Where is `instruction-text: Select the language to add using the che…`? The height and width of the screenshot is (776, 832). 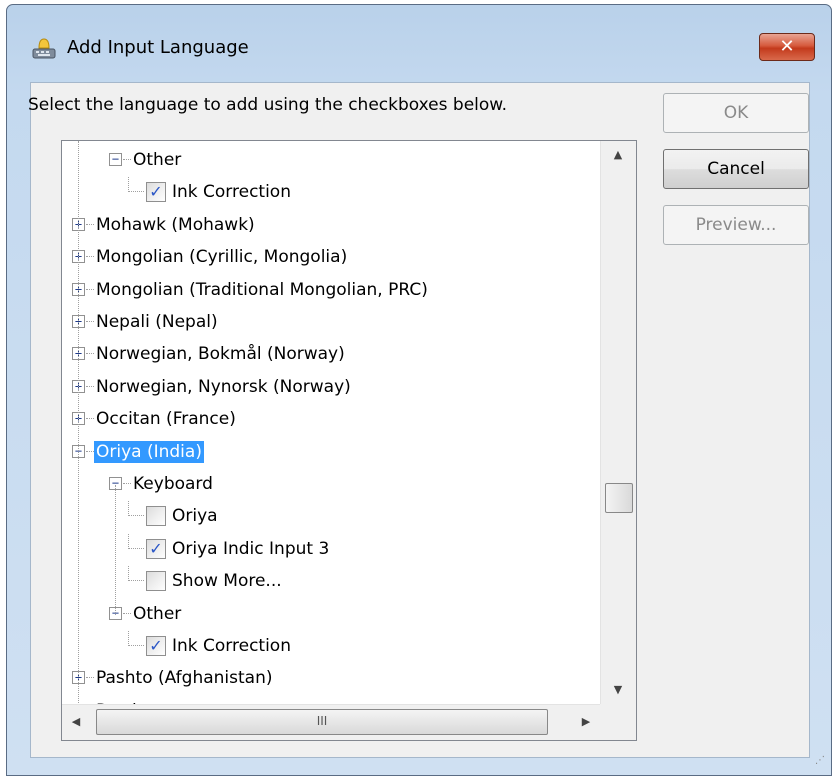 instruction-text: Select the language to add using the che… is located at coordinates (268, 105).